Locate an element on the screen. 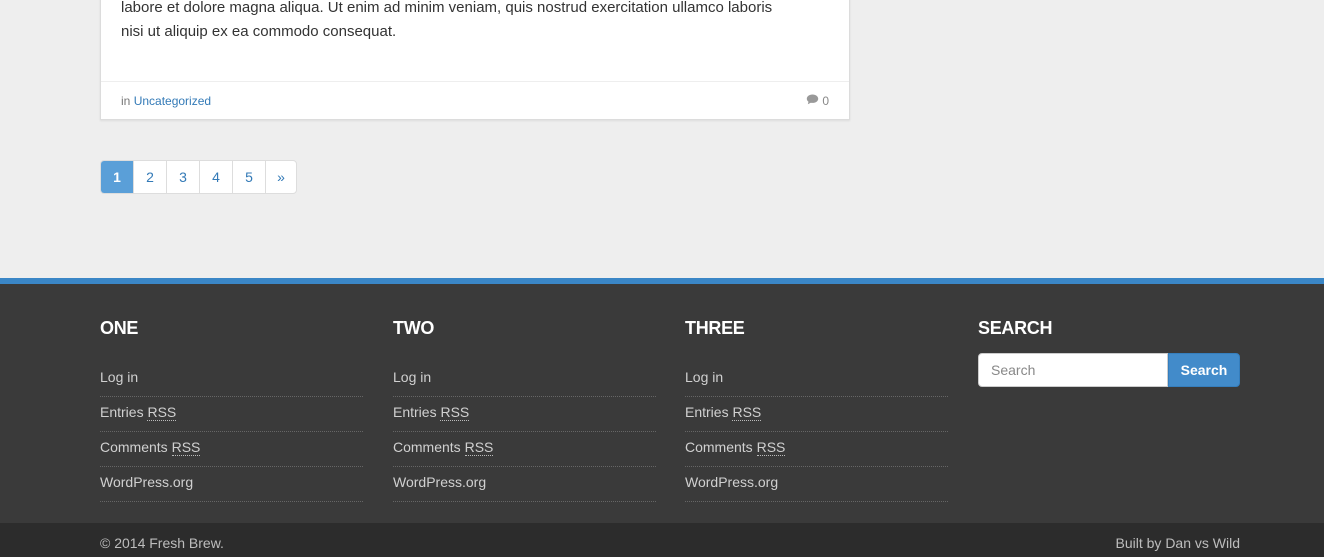 This screenshot has width=1324, height=557. widget-title: TWO is located at coordinates (414, 328).